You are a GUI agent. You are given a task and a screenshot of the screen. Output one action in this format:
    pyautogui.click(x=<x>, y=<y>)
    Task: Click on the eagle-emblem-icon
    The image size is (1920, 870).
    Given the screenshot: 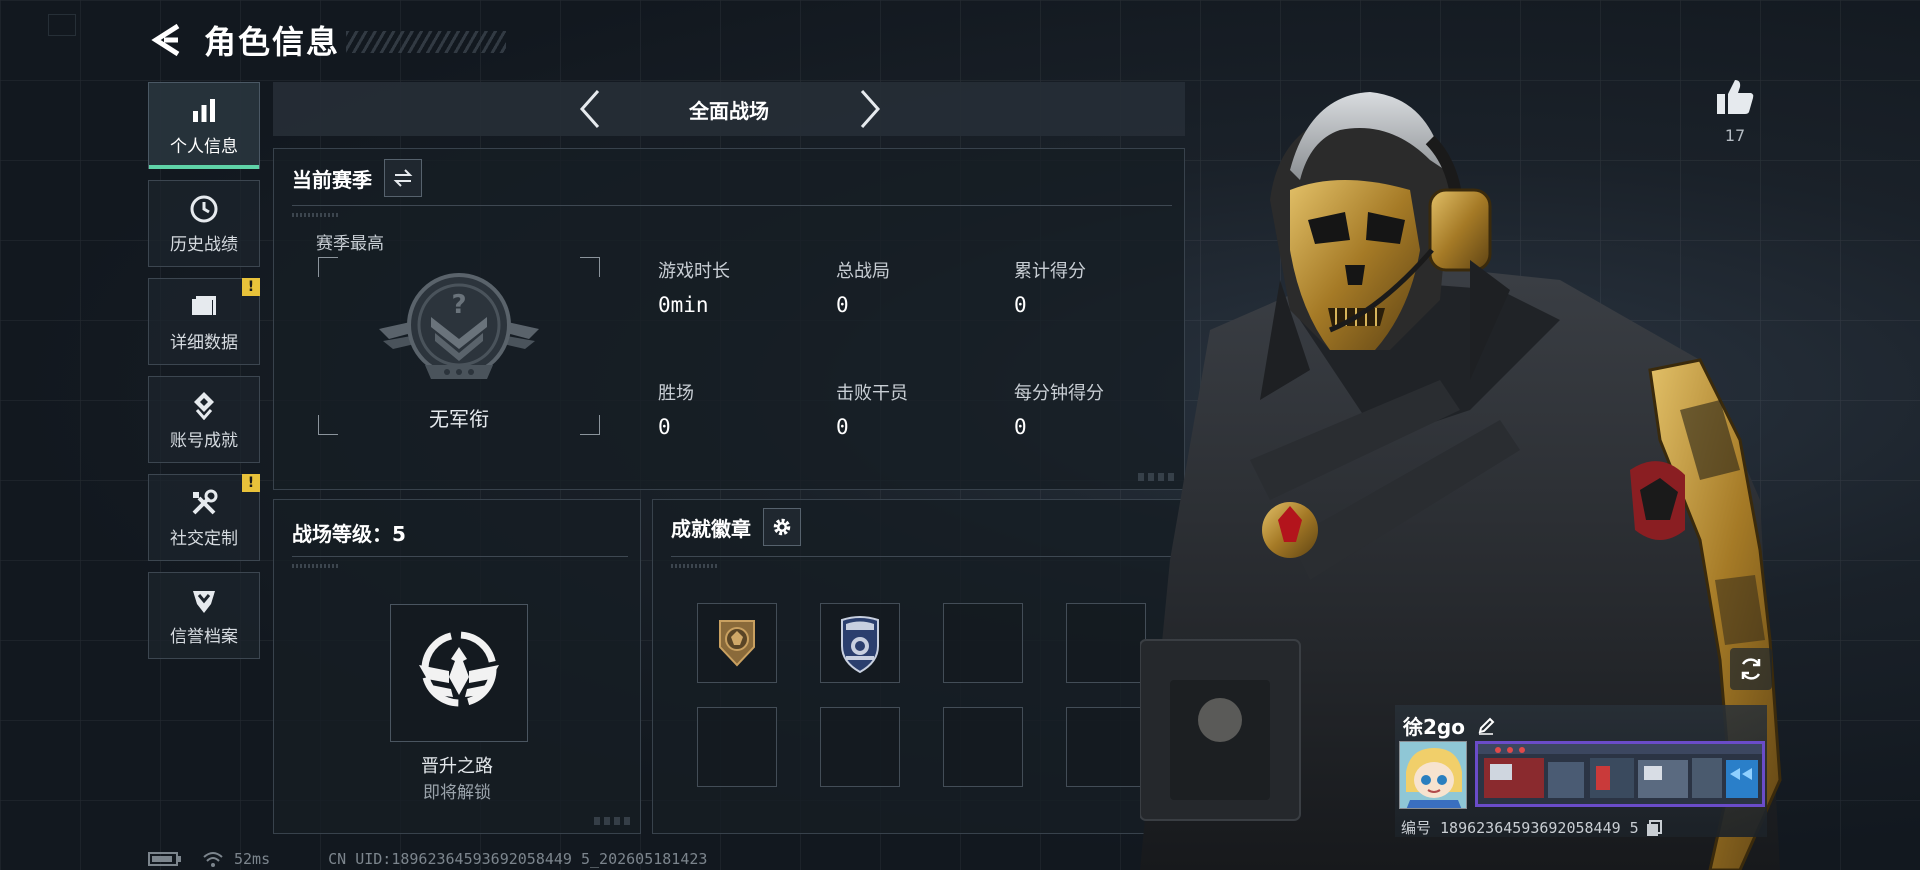 What is the action you would take?
    pyautogui.click(x=459, y=669)
    